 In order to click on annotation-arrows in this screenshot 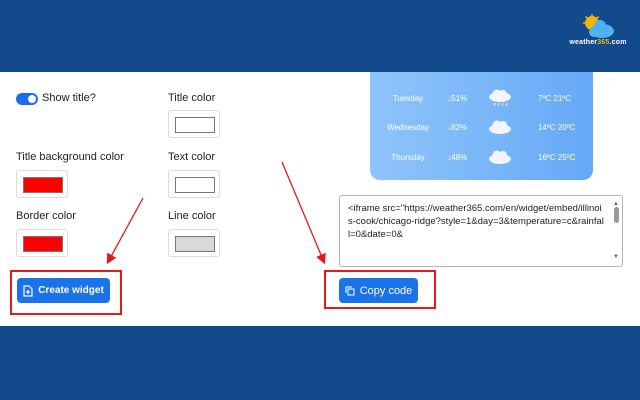, I will do `click(216, 213)`.